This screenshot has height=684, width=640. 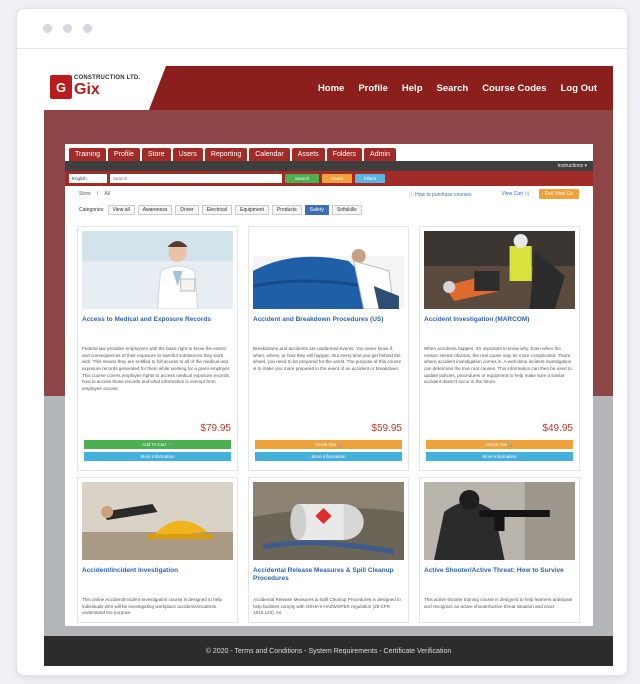 I want to click on tab-admin: Admin, so click(x=380, y=154).